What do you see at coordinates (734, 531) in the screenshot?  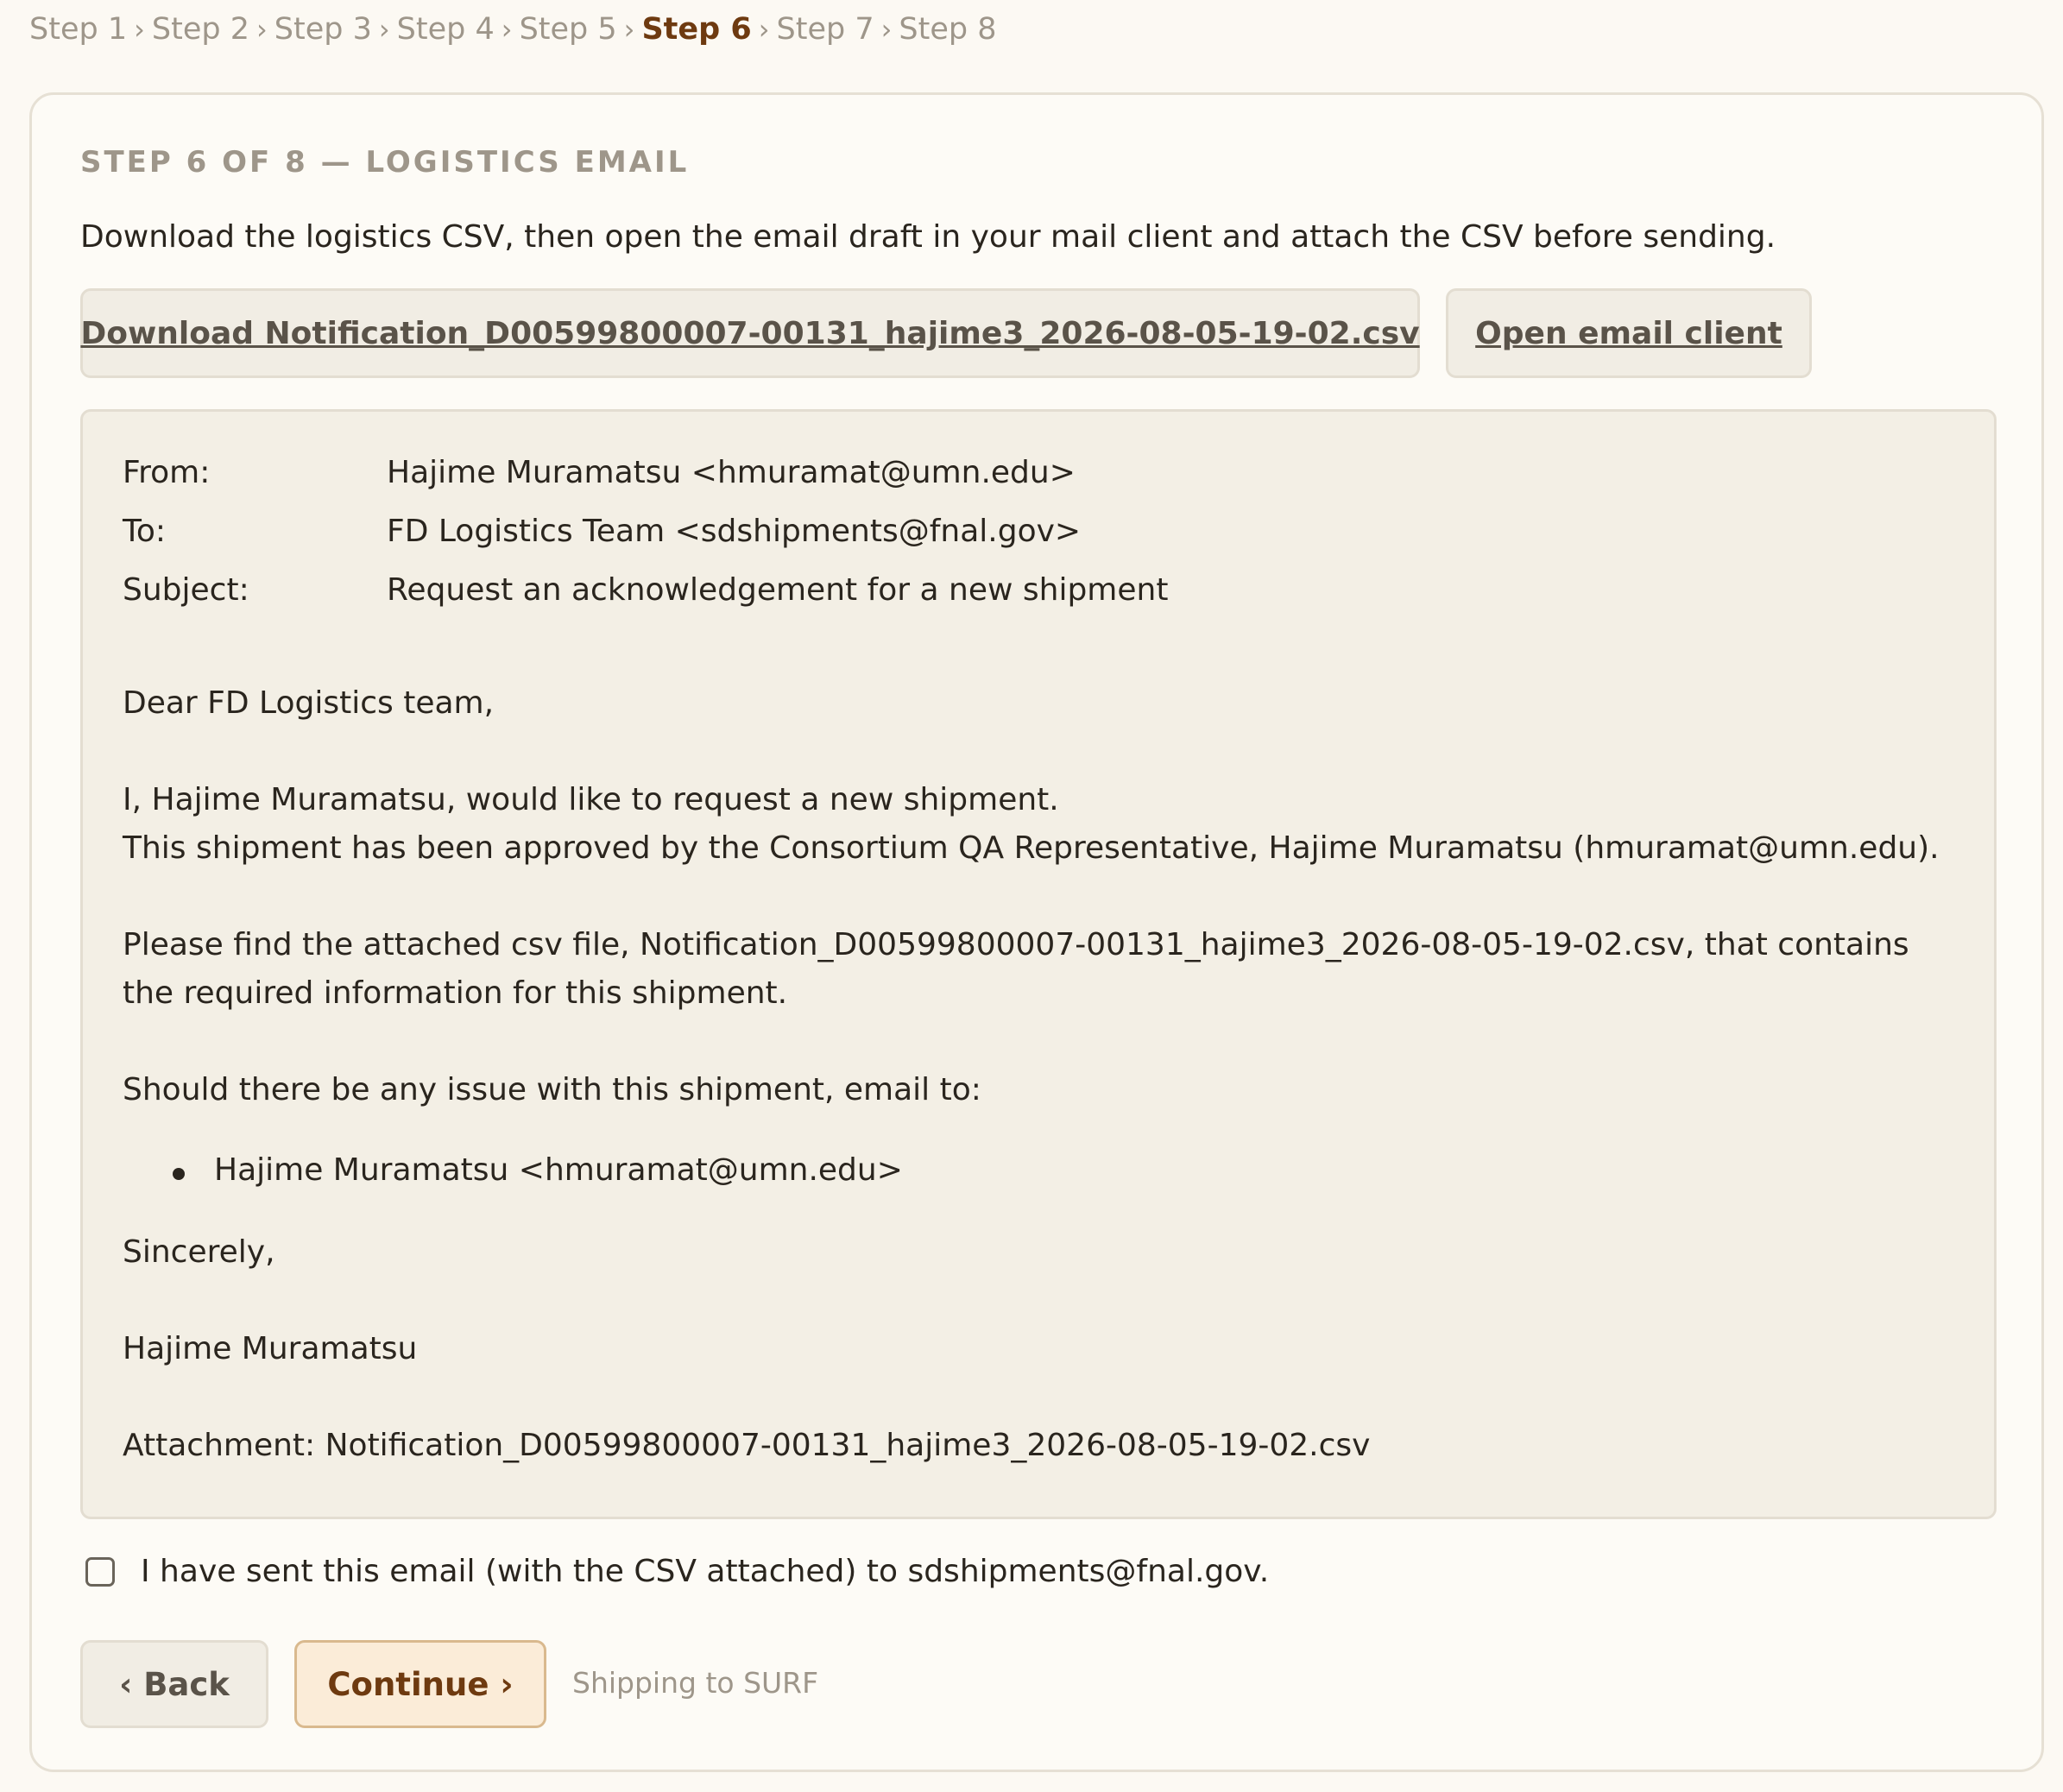 I see `email-to-value: FD Logistics Team <sdshipments@fnal.gov>` at bounding box center [734, 531].